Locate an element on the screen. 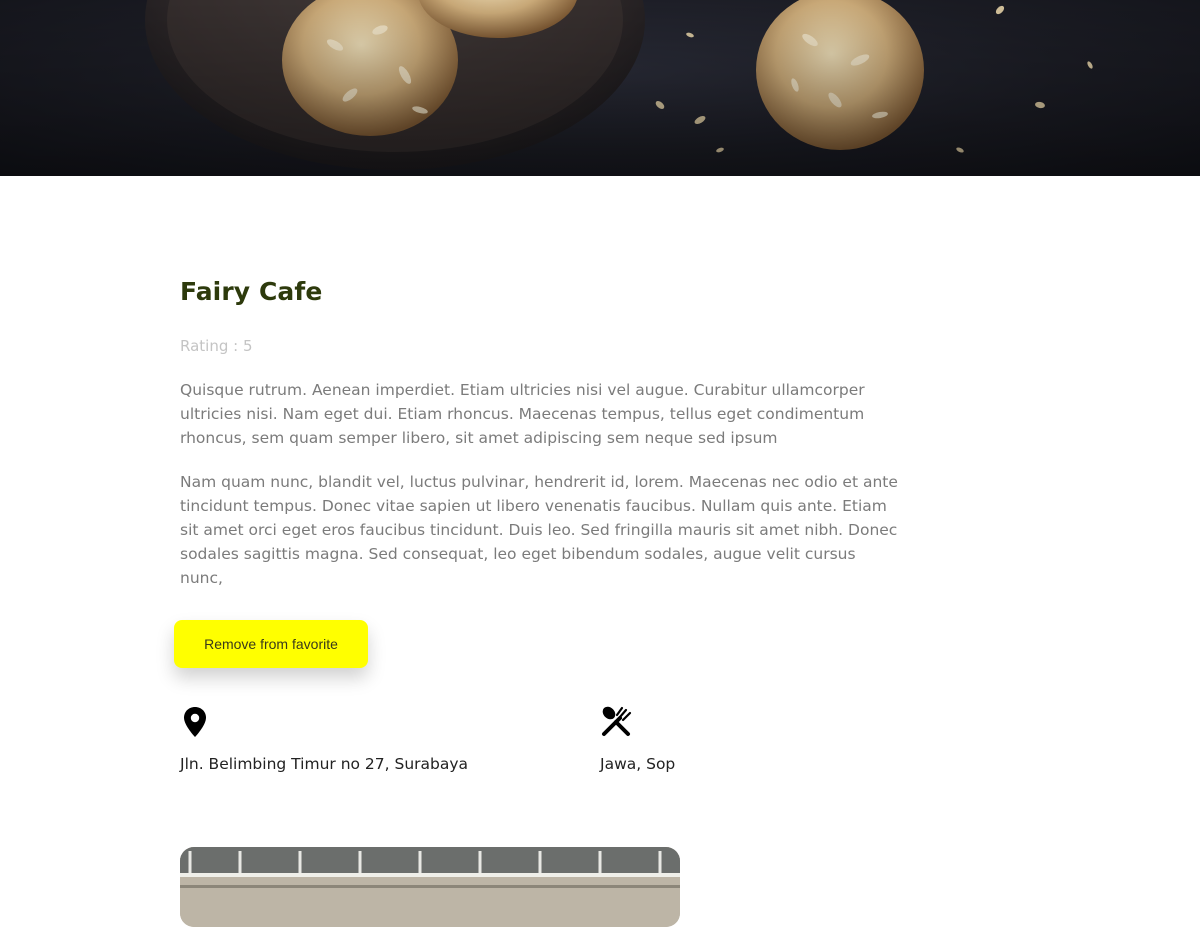 Image resolution: width=1200 pixels, height=927 pixels. restaurant-photo is located at coordinates (430, 887).